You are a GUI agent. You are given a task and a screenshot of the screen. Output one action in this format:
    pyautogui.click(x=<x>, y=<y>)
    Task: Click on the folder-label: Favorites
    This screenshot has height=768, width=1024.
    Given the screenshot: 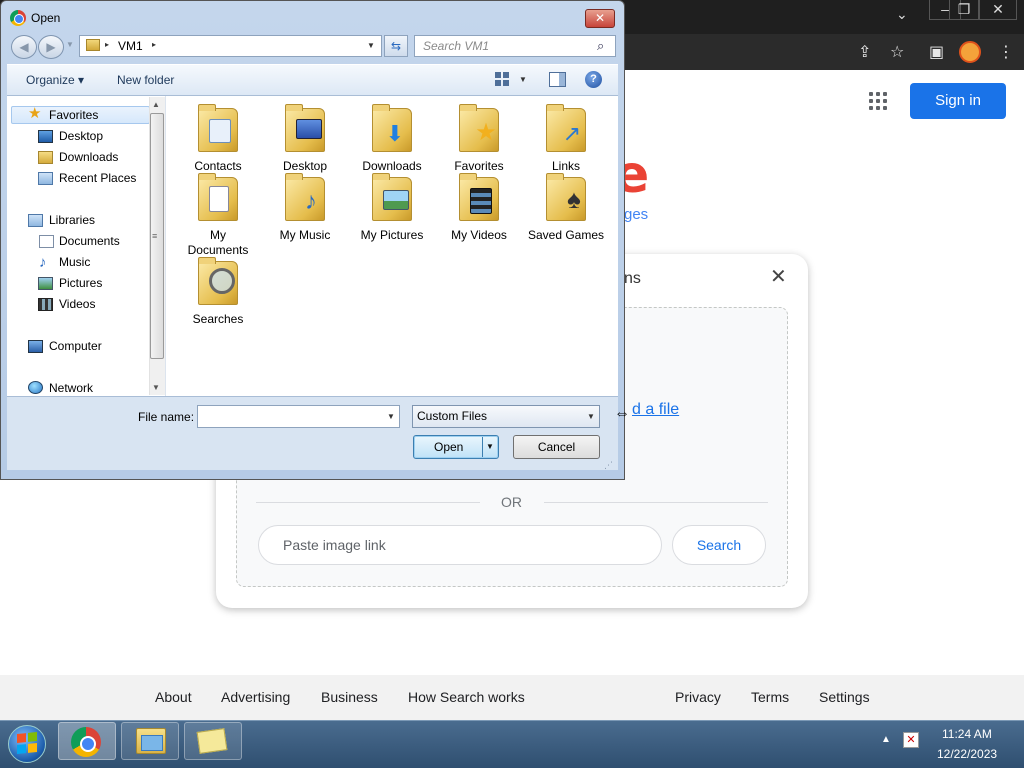 What is the action you would take?
    pyautogui.click(x=479, y=166)
    